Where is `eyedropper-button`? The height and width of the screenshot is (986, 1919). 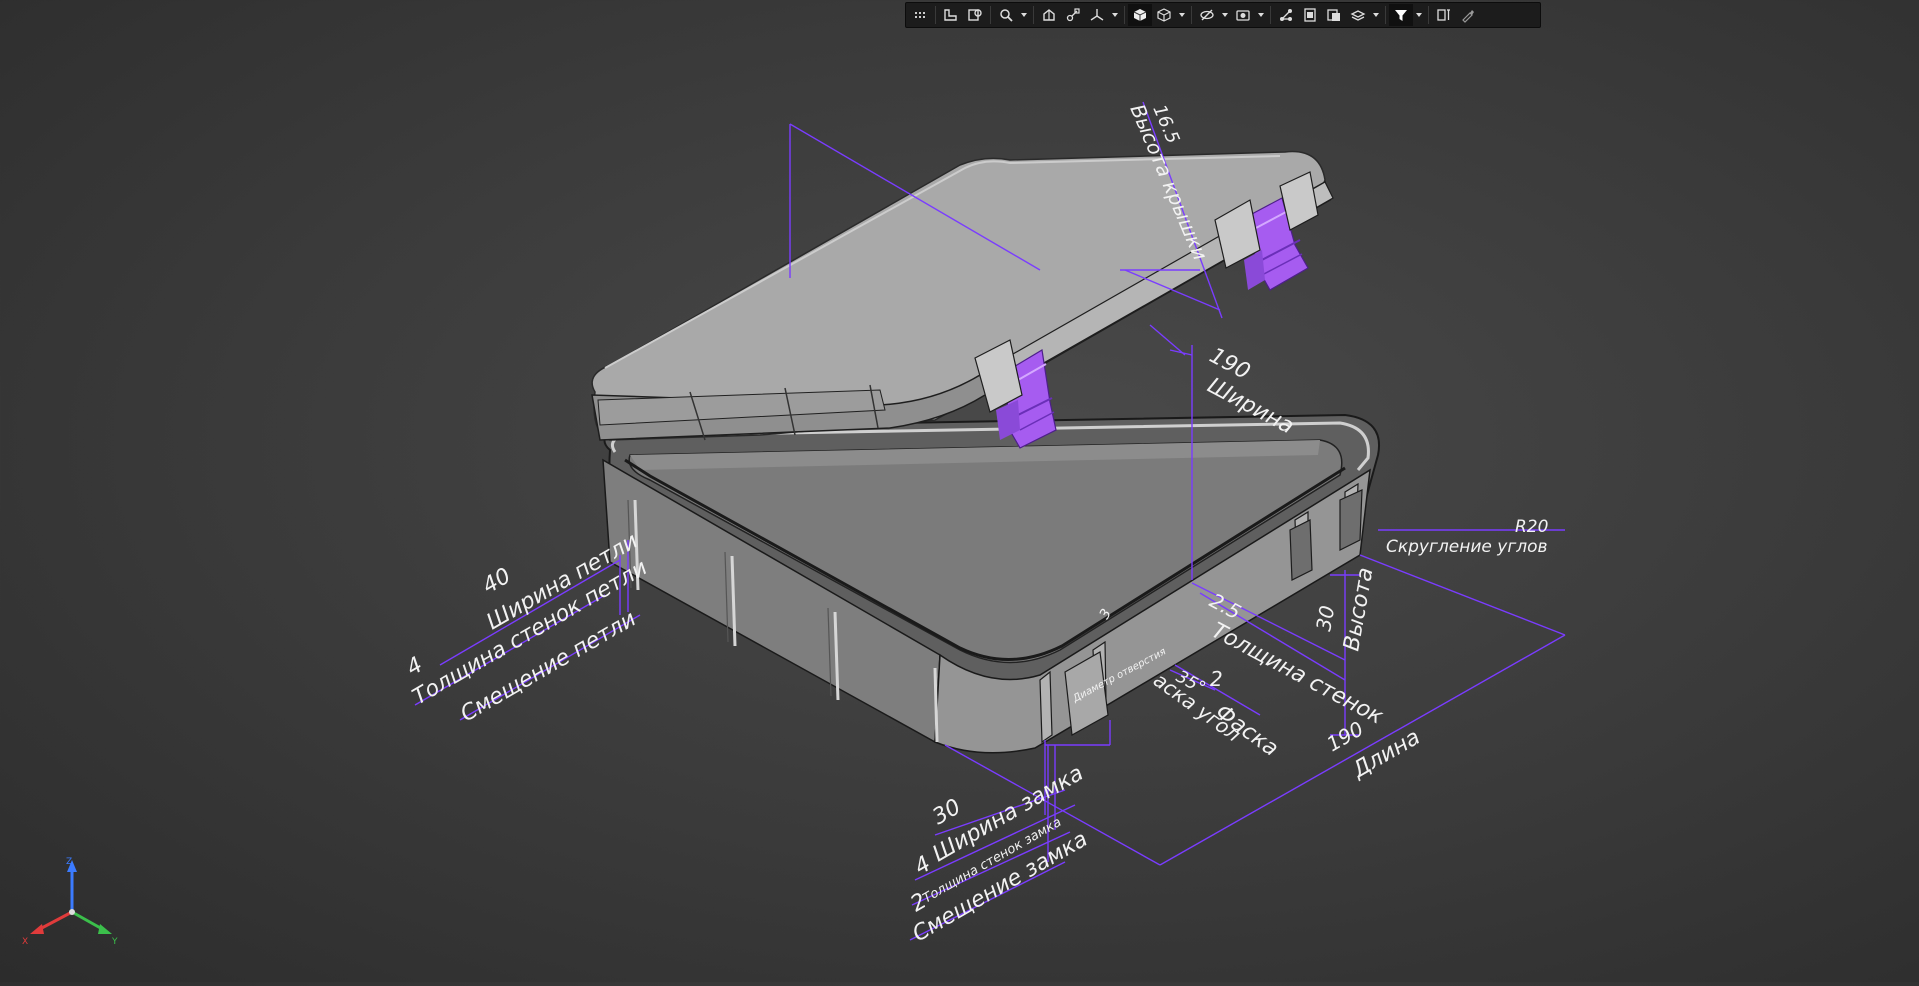 eyedropper-button is located at coordinates (1468, 15).